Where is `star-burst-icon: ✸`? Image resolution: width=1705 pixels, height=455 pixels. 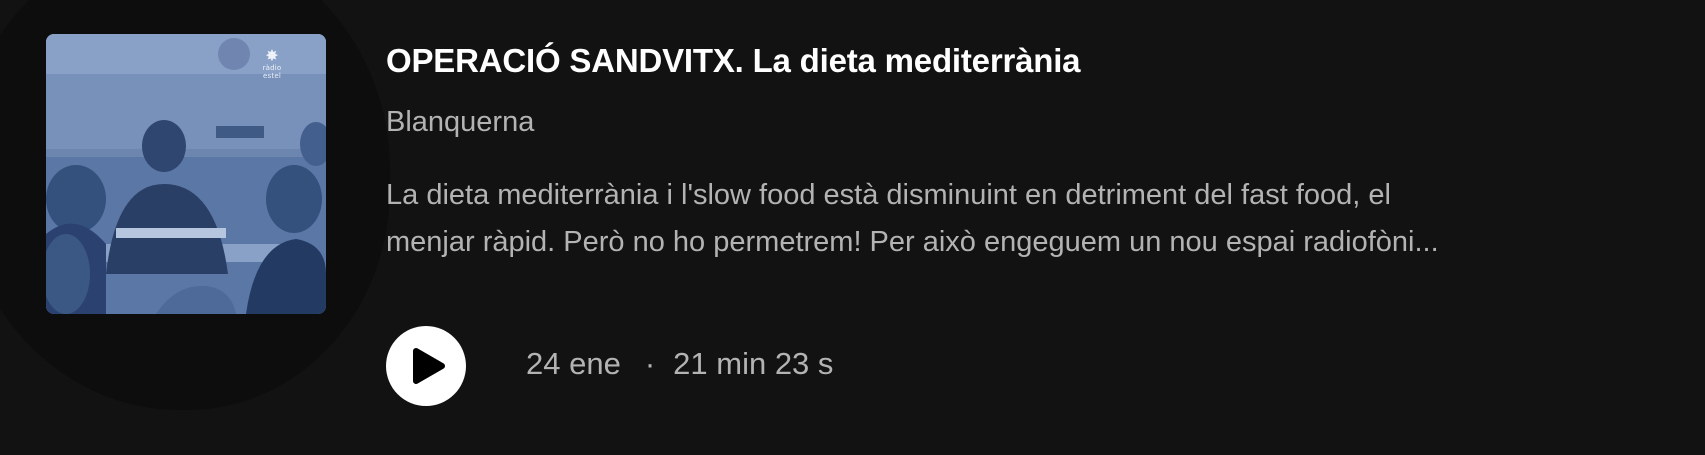 star-burst-icon: ✸ is located at coordinates (272, 55).